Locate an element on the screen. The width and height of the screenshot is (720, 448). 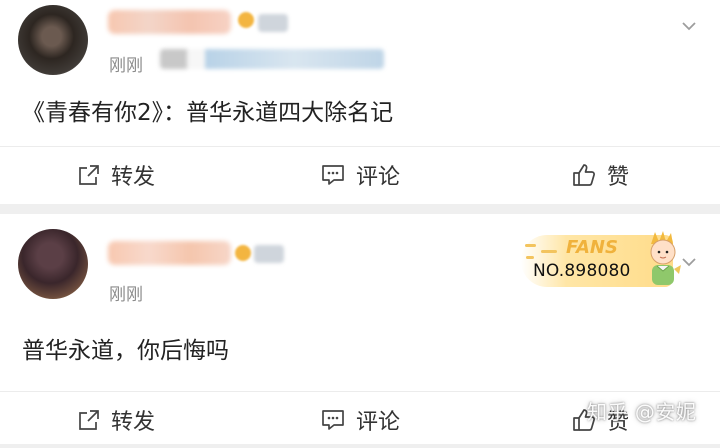
fans-badge: FANS NO.898080 is located at coordinates (605, 263).